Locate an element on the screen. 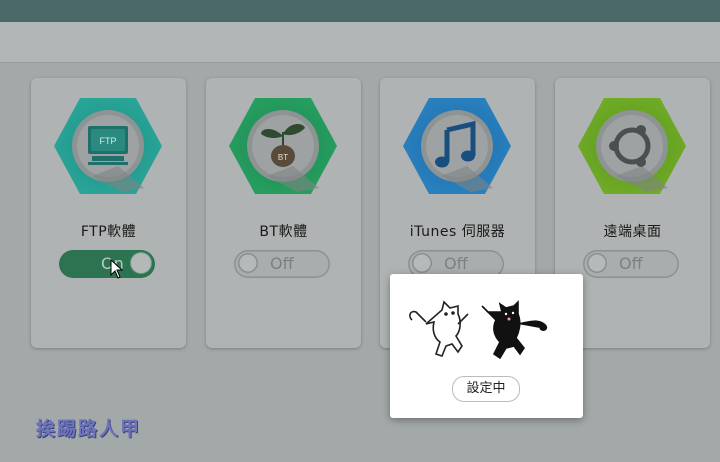  ftp-server-icon: FTP is located at coordinates (108, 146).